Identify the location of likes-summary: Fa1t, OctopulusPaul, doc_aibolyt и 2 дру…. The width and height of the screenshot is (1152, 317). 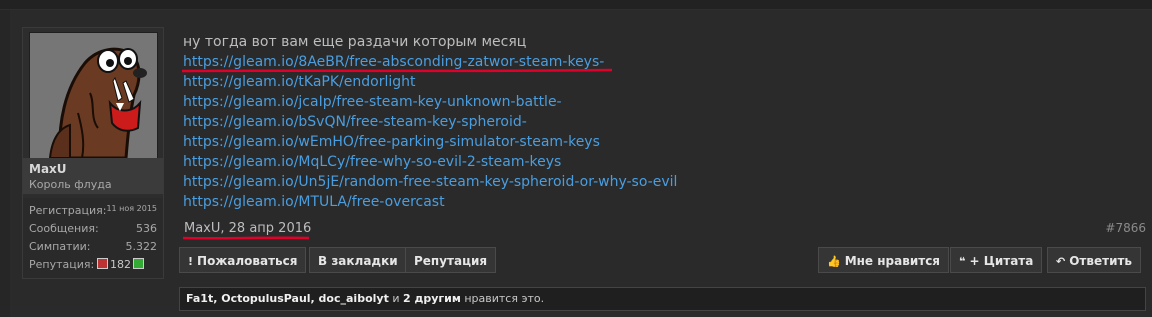
(662, 299).